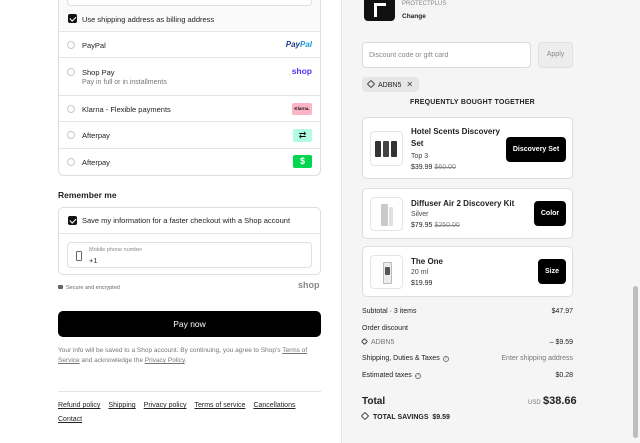  What do you see at coordinates (385, 328) in the screenshot?
I see `order-discount-label: Order discount` at bounding box center [385, 328].